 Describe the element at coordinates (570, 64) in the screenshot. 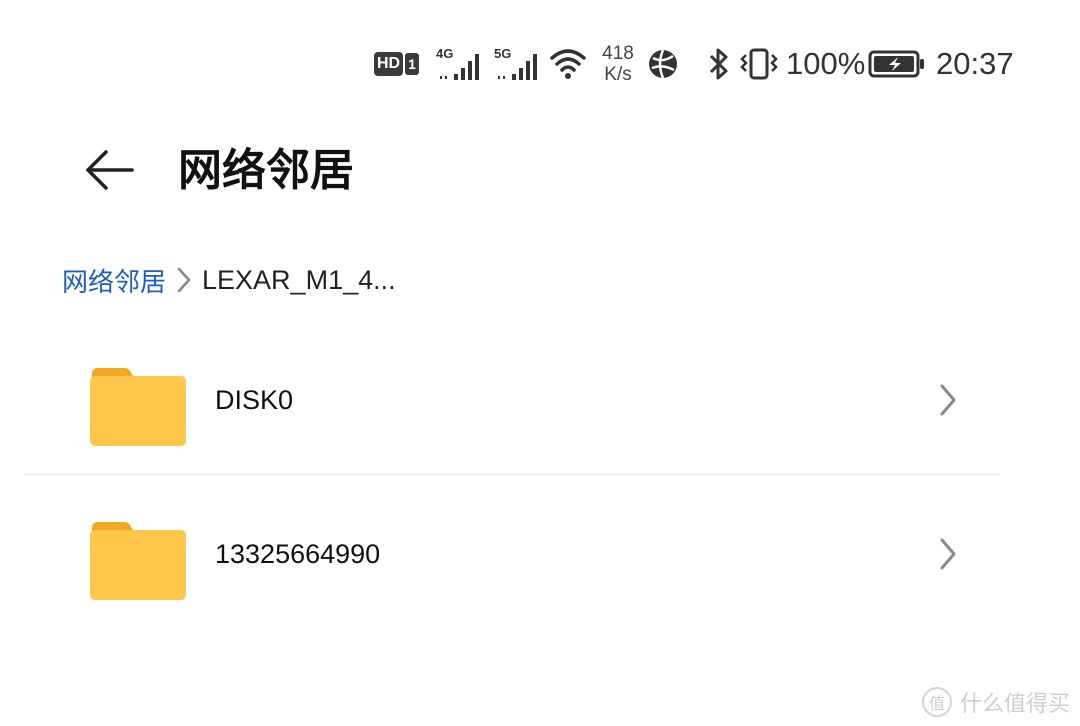

I see `wifi-icon` at that location.